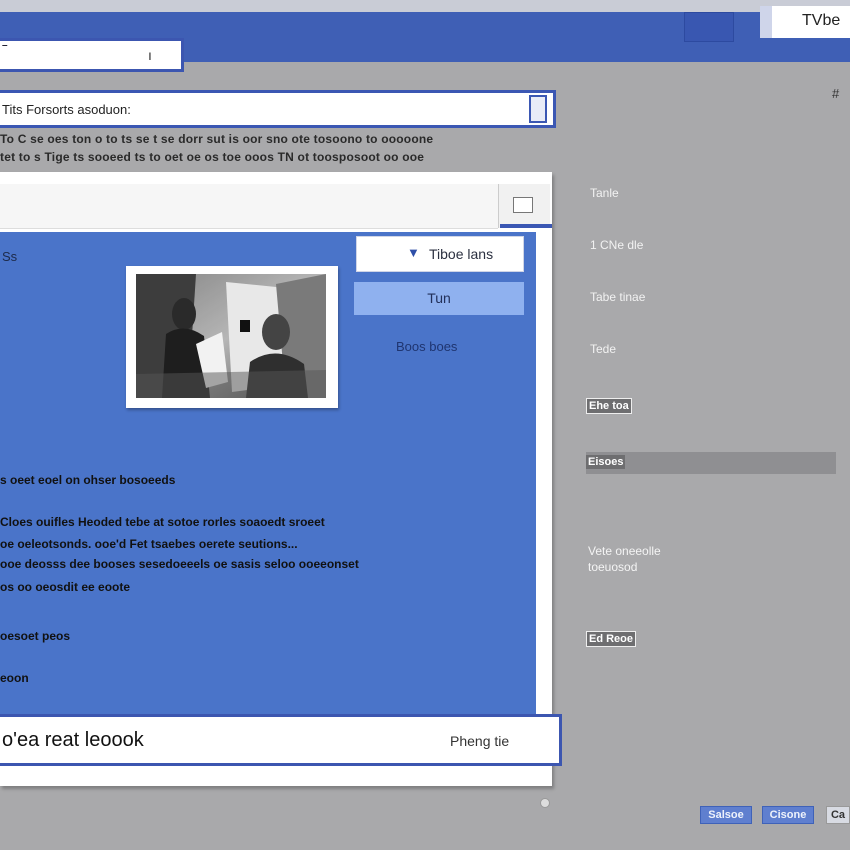 This screenshot has width=850, height=850. What do you see at coordinates (425, 6) in the screenshot?
I see `top-strip` at bounding box center [425, 6].